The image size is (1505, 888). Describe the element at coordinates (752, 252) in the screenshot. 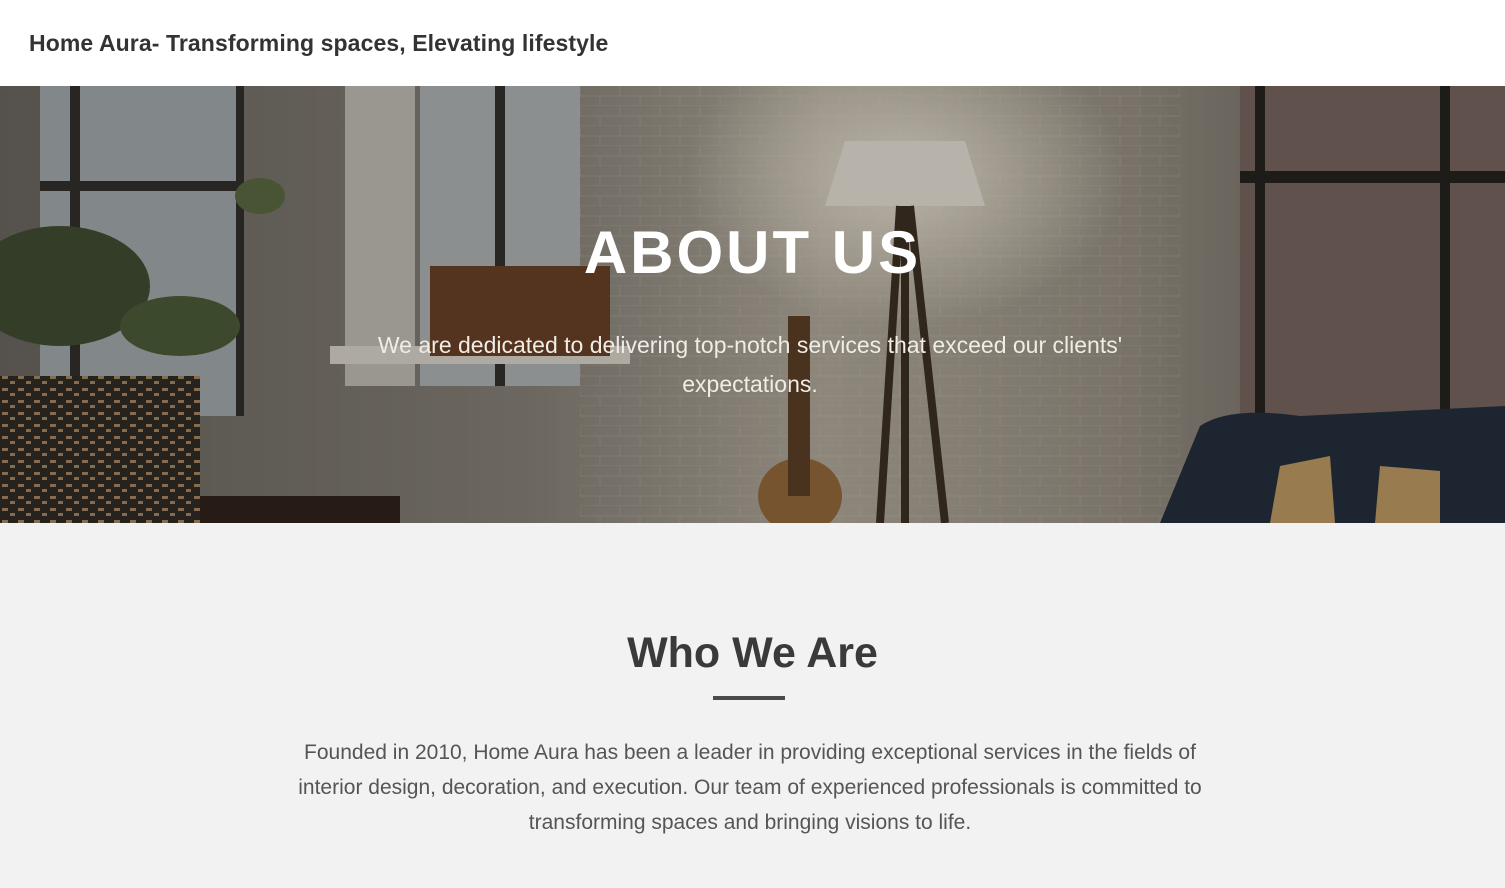

I see `hero-title: ABOUT US` at that location.